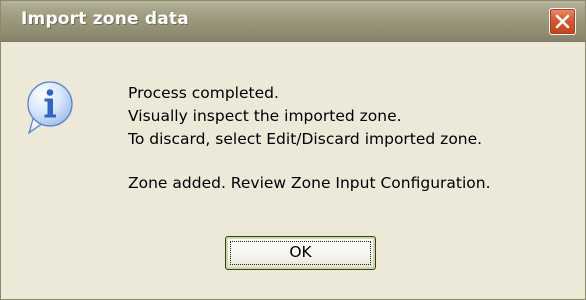  I want to click on ok-button-label: OK, so click(300, 252).